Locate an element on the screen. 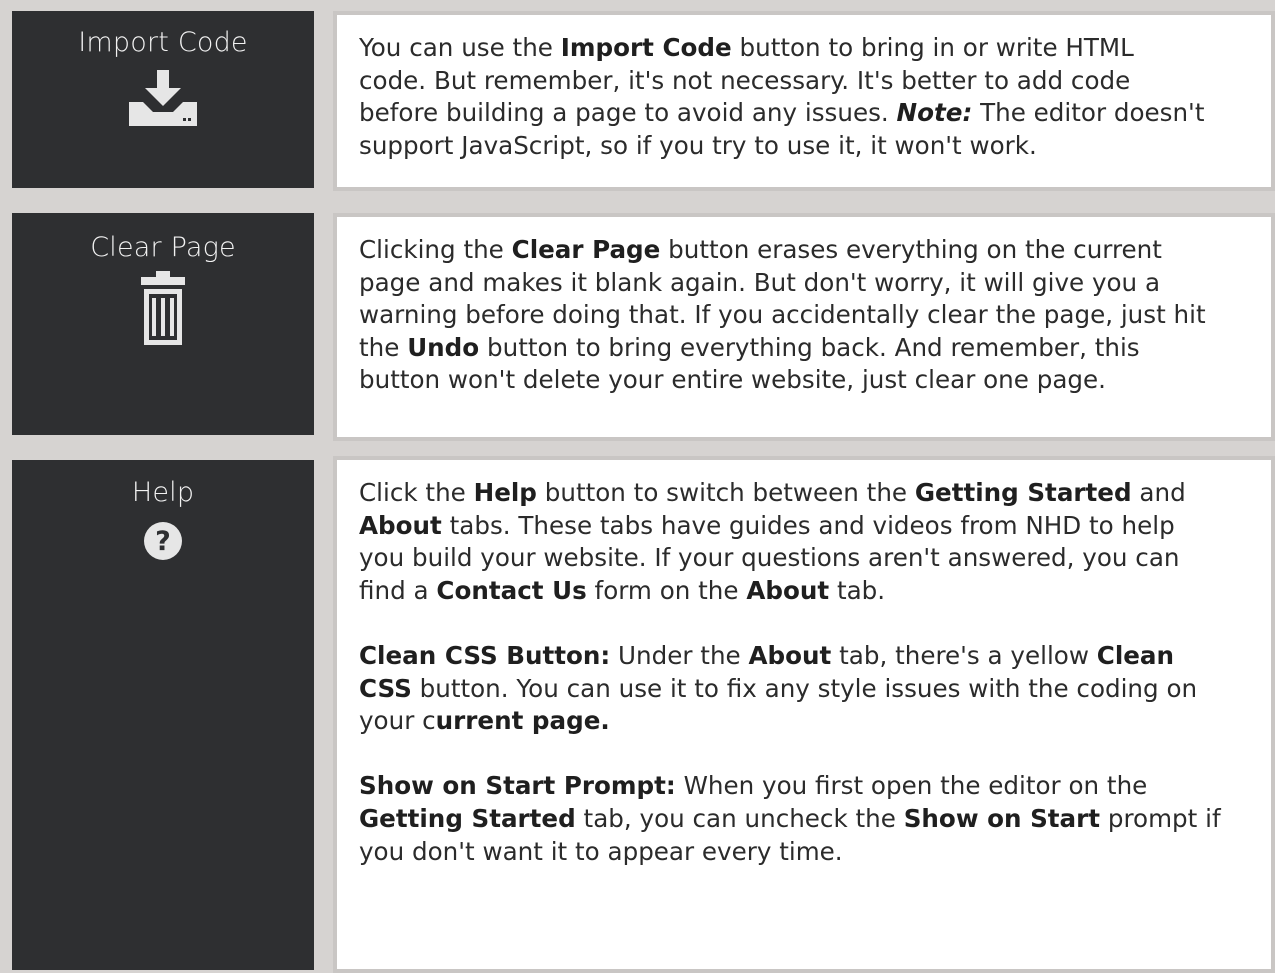 This screenshot has height=973, width=1275. text-span: prompt if is located at coordinates (1160, 818).